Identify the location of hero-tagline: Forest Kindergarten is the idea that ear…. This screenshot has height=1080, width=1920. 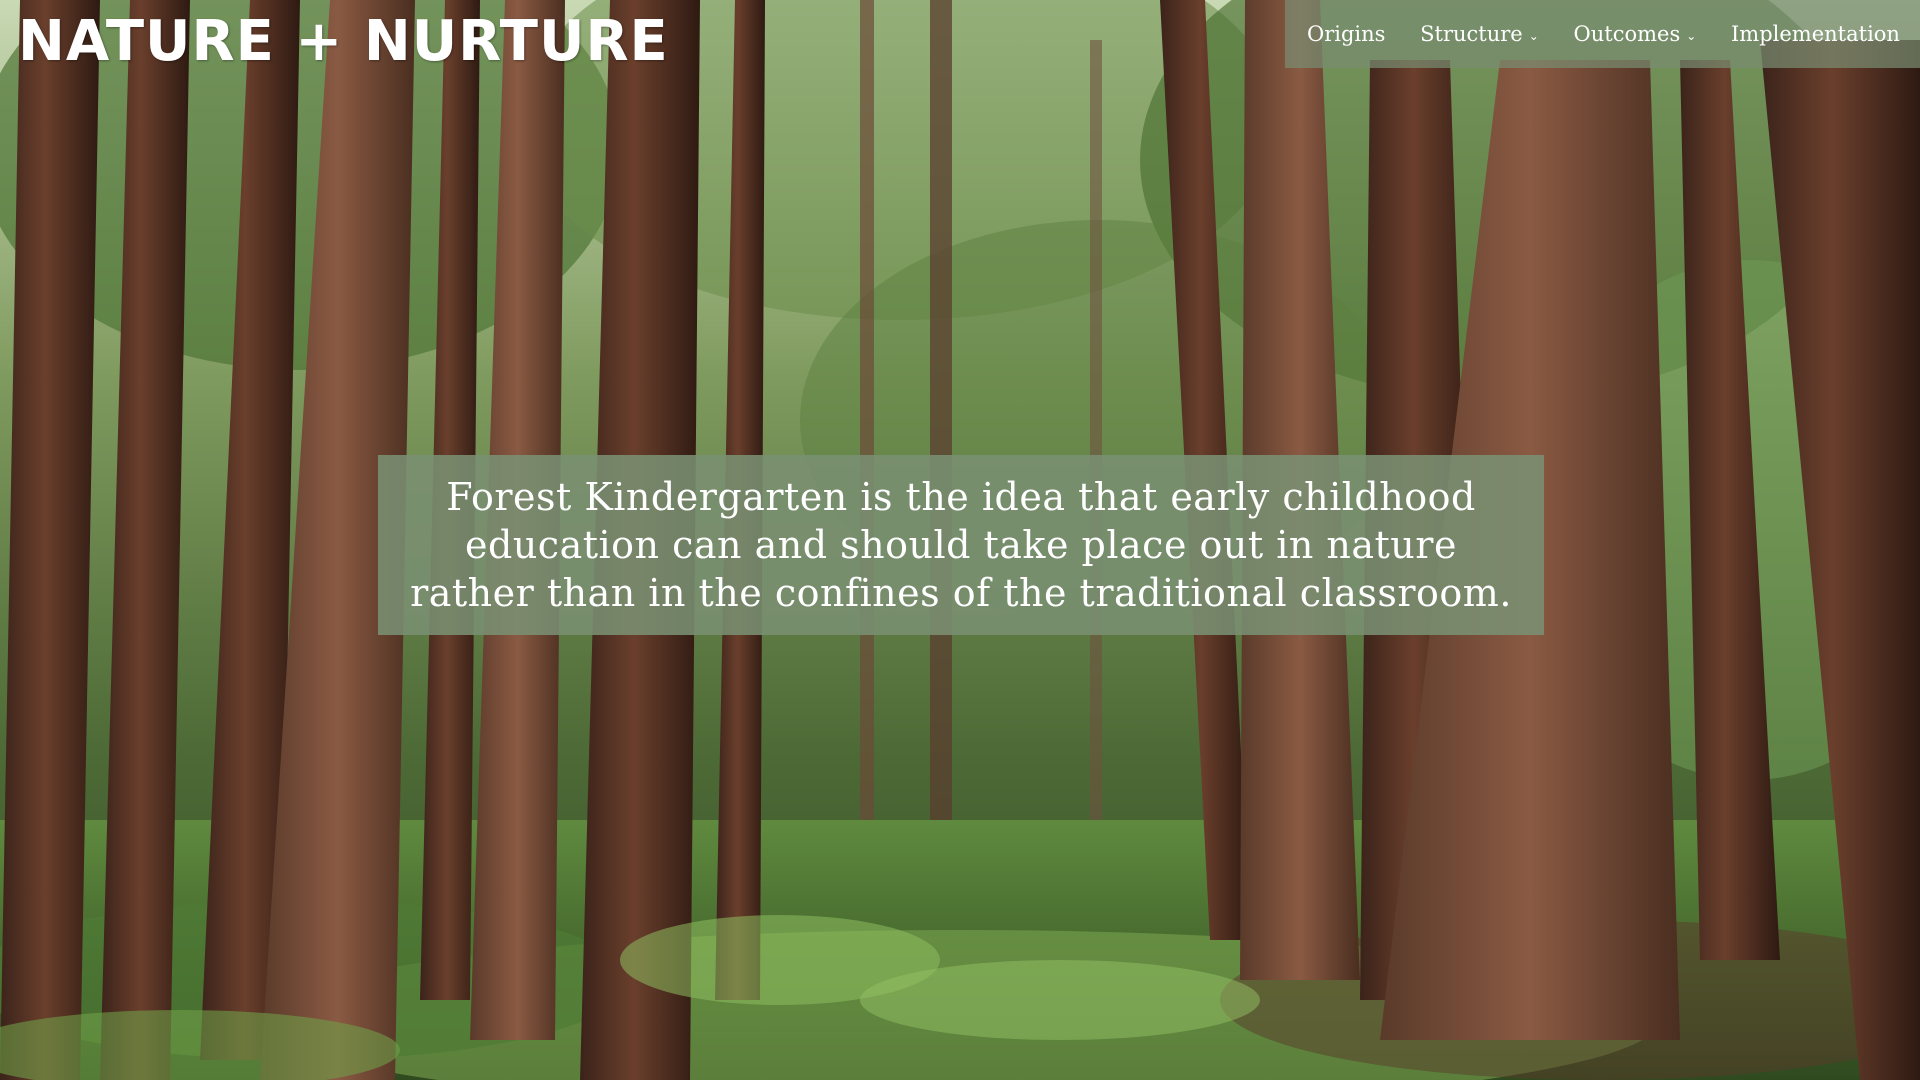
(961, 545).